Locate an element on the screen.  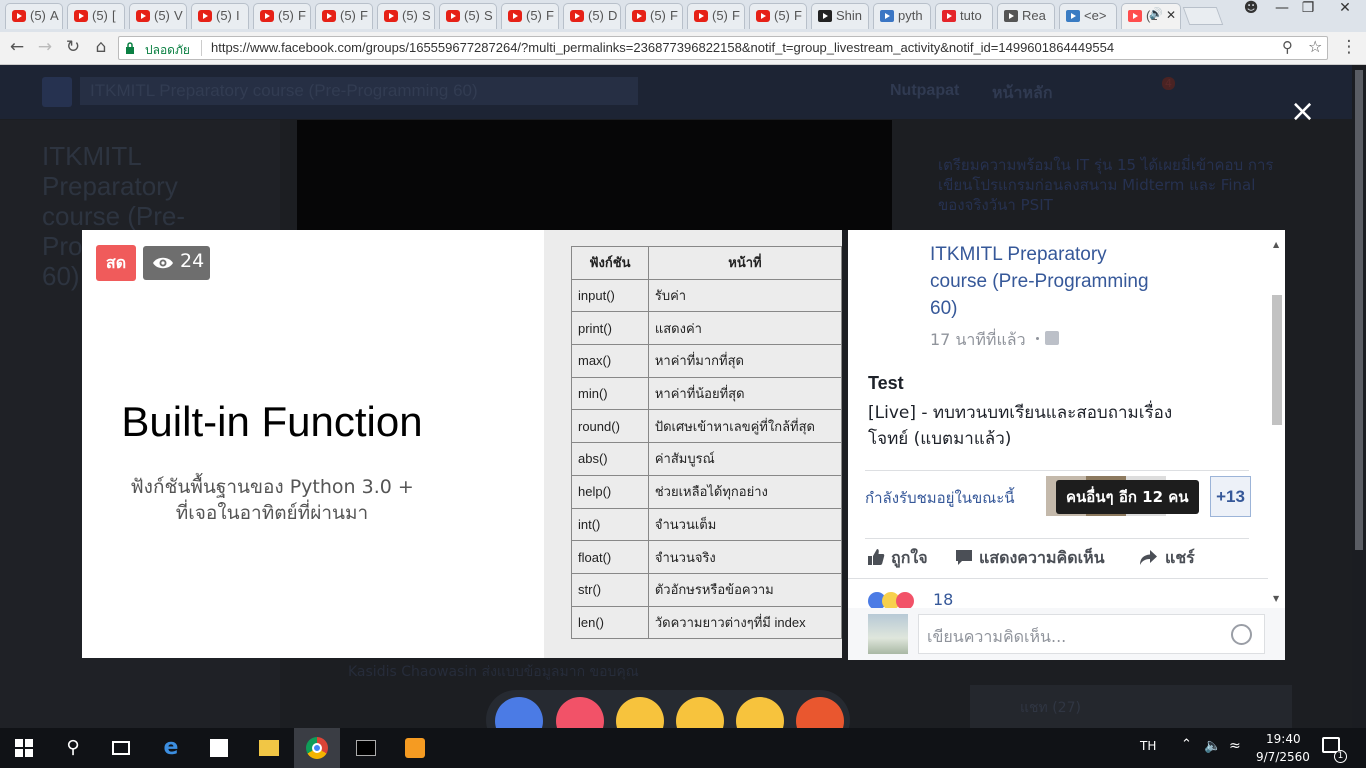
page-scrollbar is located at coordinates (1359, 396).